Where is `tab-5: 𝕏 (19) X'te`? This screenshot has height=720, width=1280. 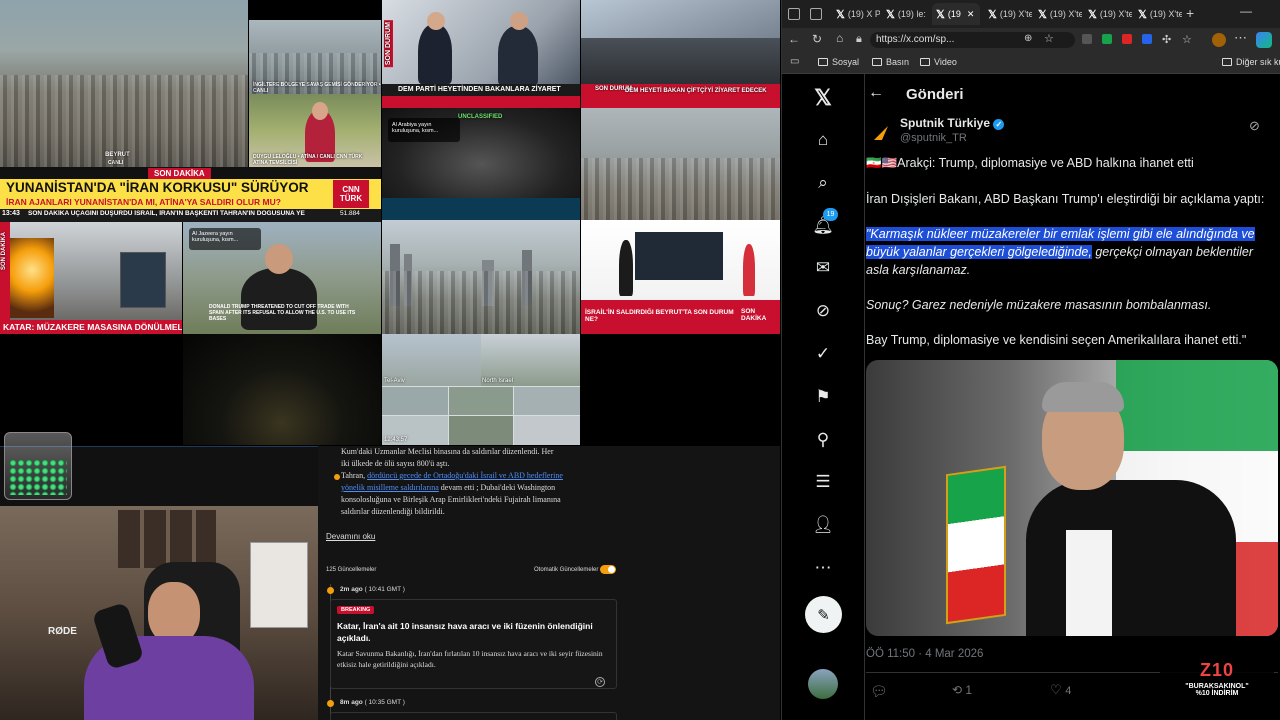
tab-5: 𝕏 (19) X'te is located at coordinates (1058, 14).